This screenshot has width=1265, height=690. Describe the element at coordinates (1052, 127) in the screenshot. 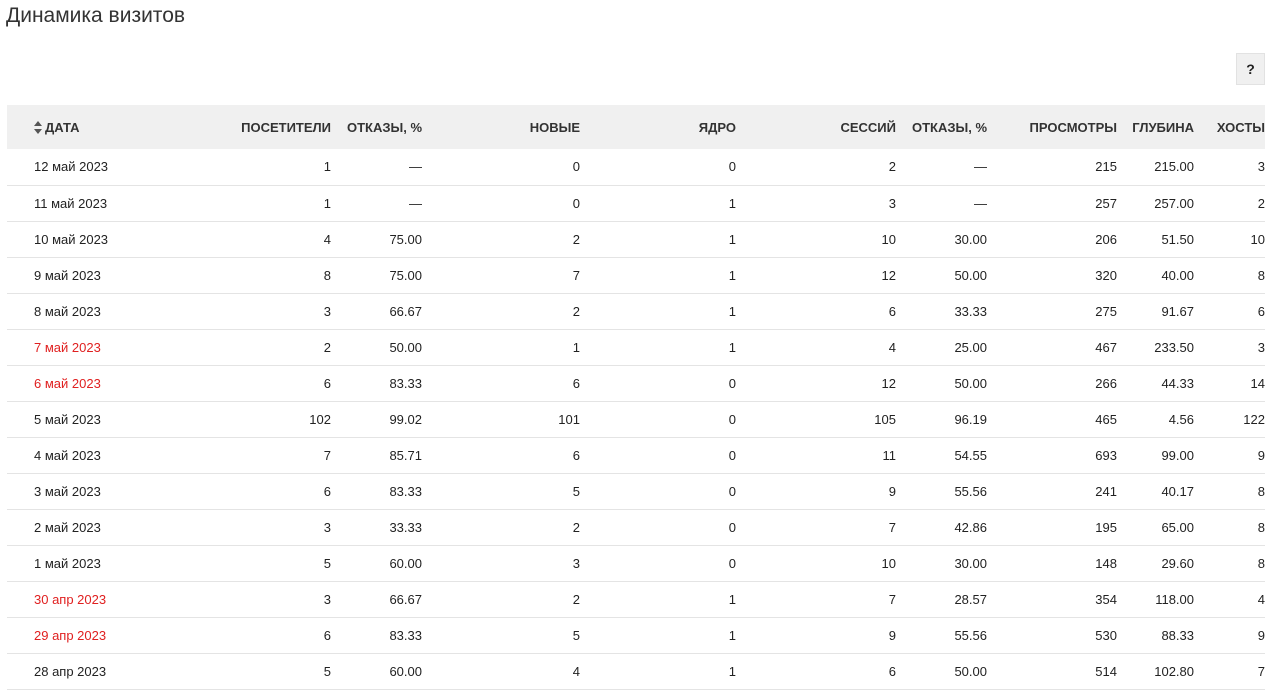

I see `column-header-pageviews: ПРОСМОТРЫ` at that location.